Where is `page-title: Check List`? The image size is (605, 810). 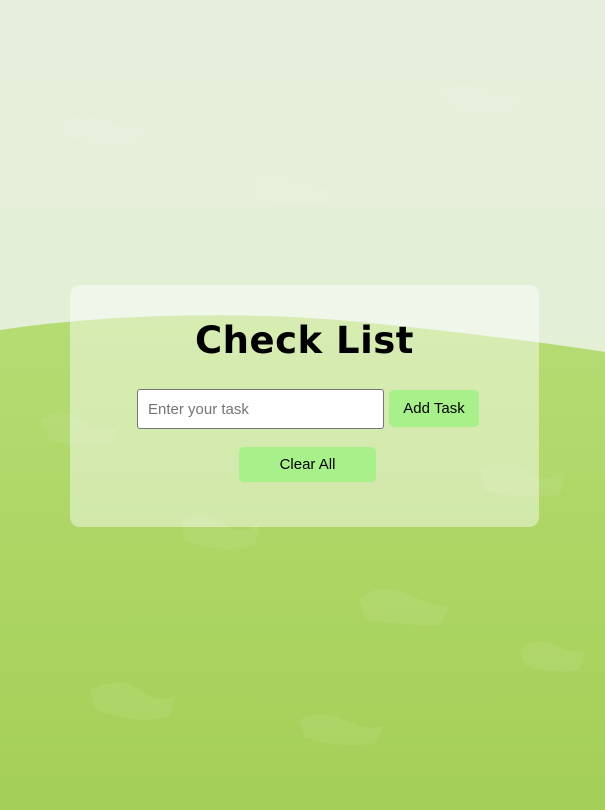
page-title: Check List is located at coordinates (304, 340).